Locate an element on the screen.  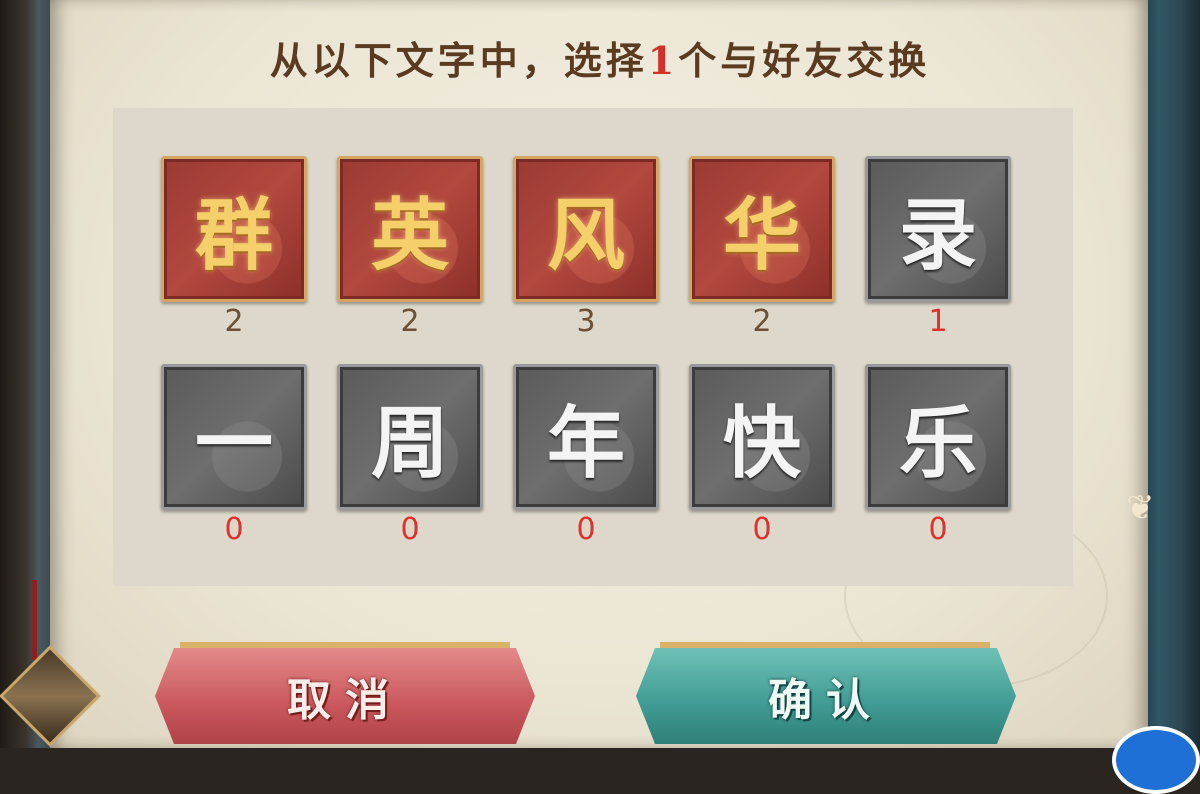
char-label: 乐 is located at coordinates (938, 437).